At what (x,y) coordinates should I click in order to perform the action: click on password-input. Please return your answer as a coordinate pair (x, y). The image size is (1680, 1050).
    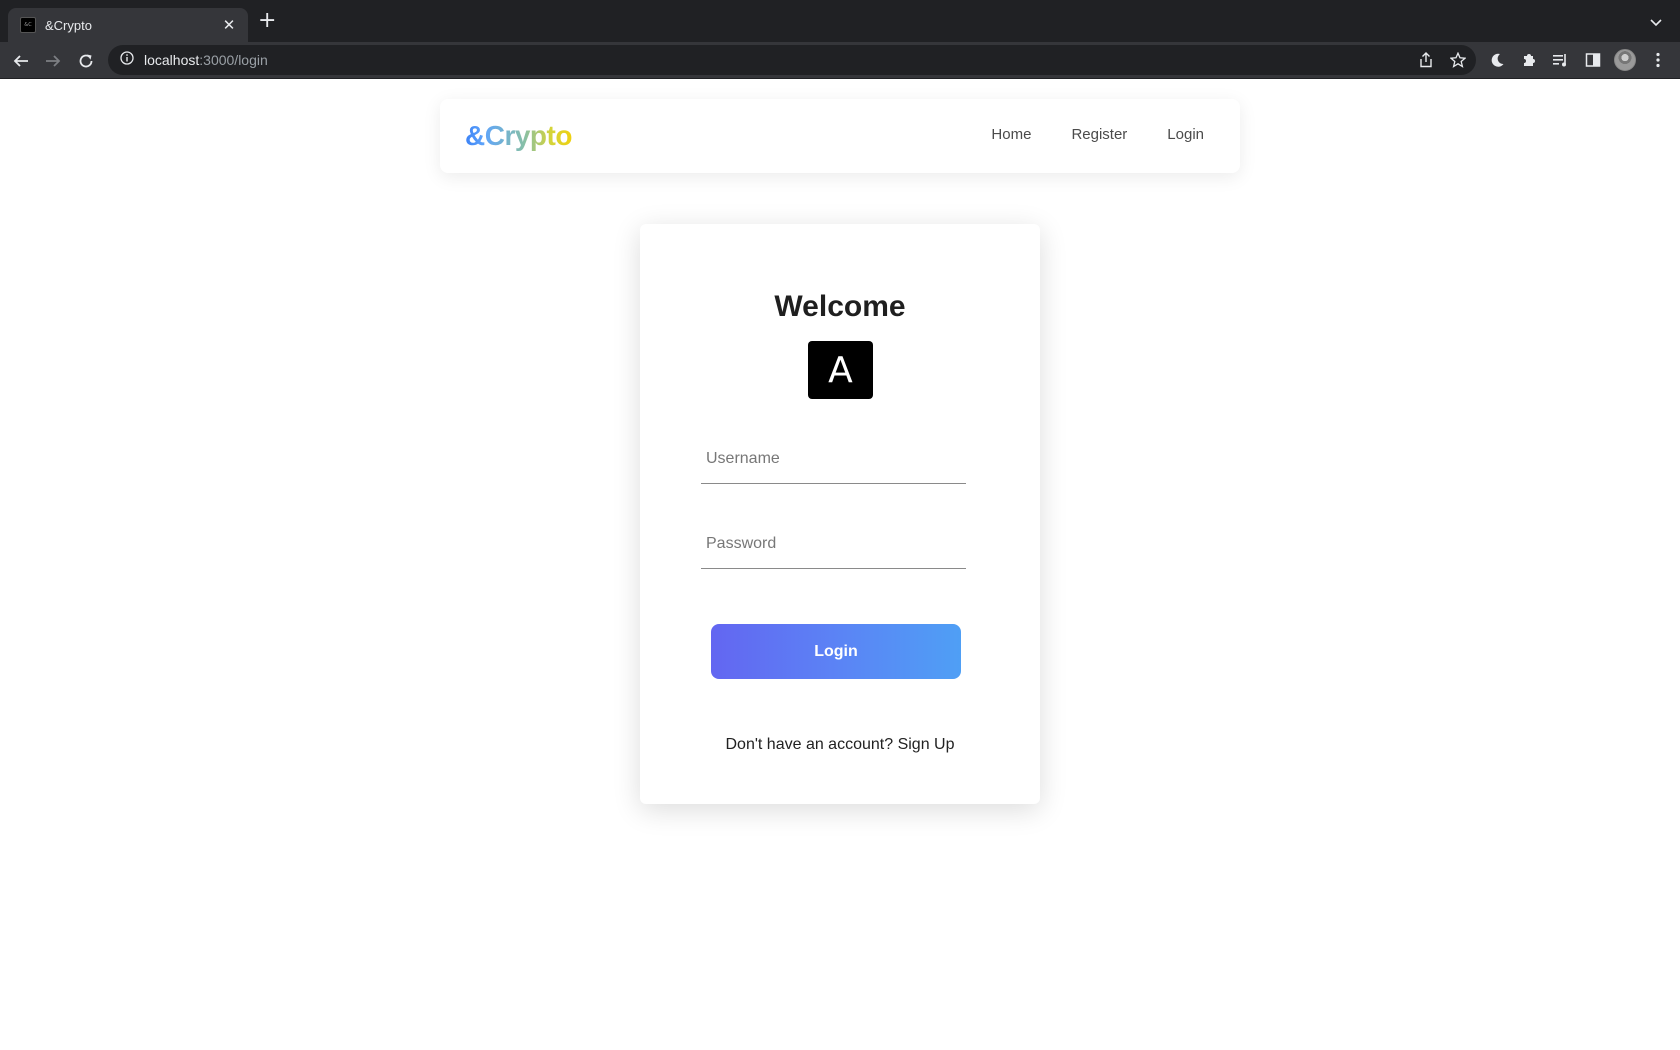
    Looking at the image, I should click on (833, 543).